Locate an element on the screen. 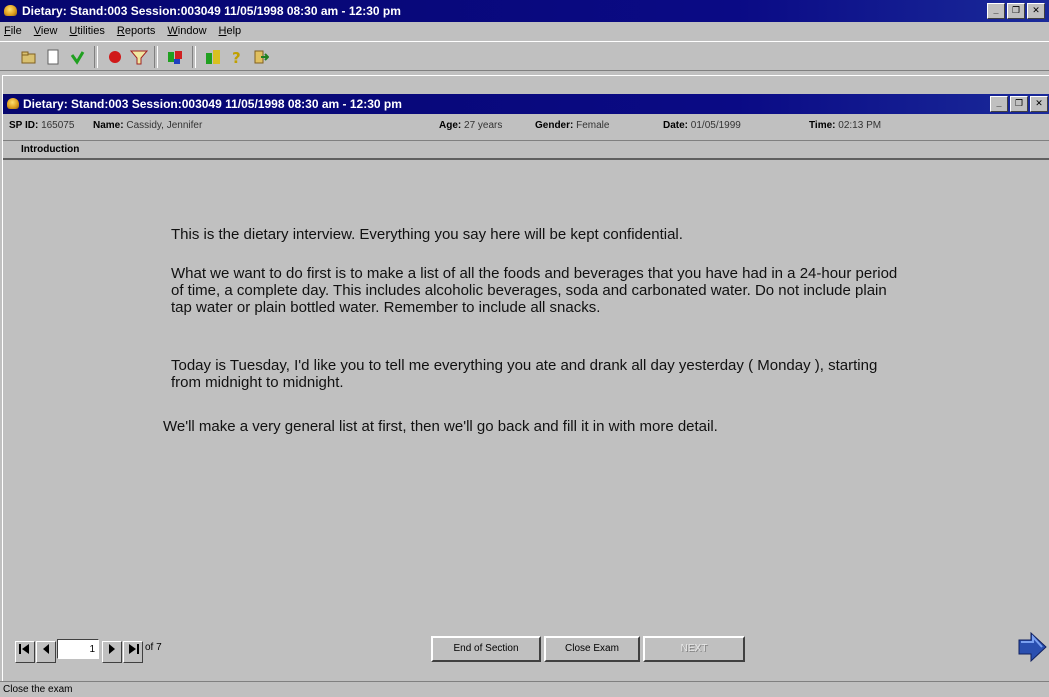 The image size is (1049, 697). menu-reports: Reports is located at coordinates (136, 31).